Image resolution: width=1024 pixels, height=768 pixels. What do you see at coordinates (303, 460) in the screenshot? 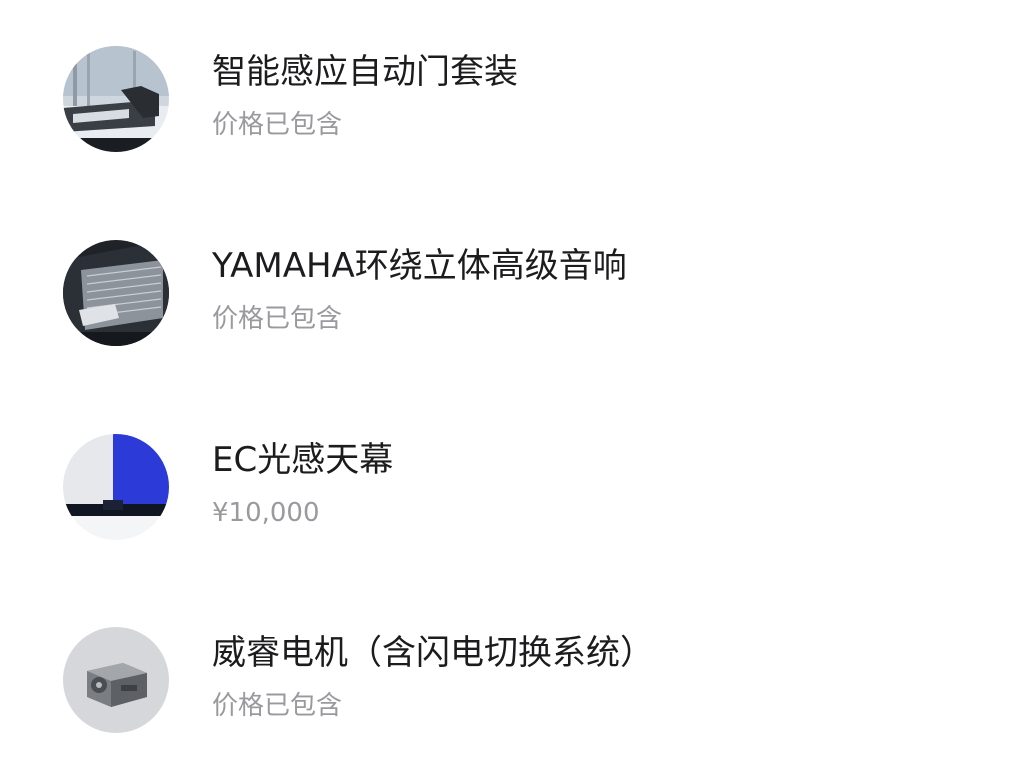
I see `option-title: EC光感天幕` at bounding box center [303, 460].